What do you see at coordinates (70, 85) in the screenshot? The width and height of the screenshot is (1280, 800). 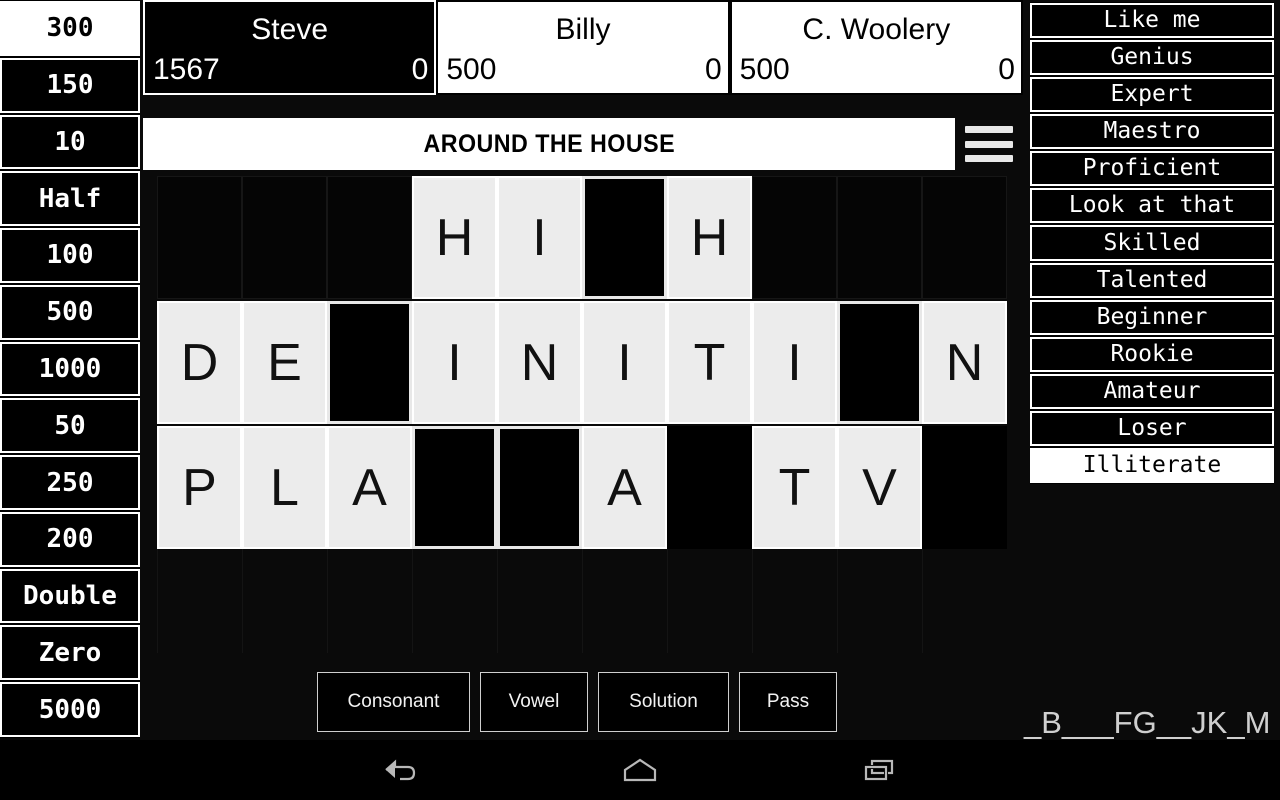 I see `wheel-value-cell: 150` at bounding box center [70, 85].